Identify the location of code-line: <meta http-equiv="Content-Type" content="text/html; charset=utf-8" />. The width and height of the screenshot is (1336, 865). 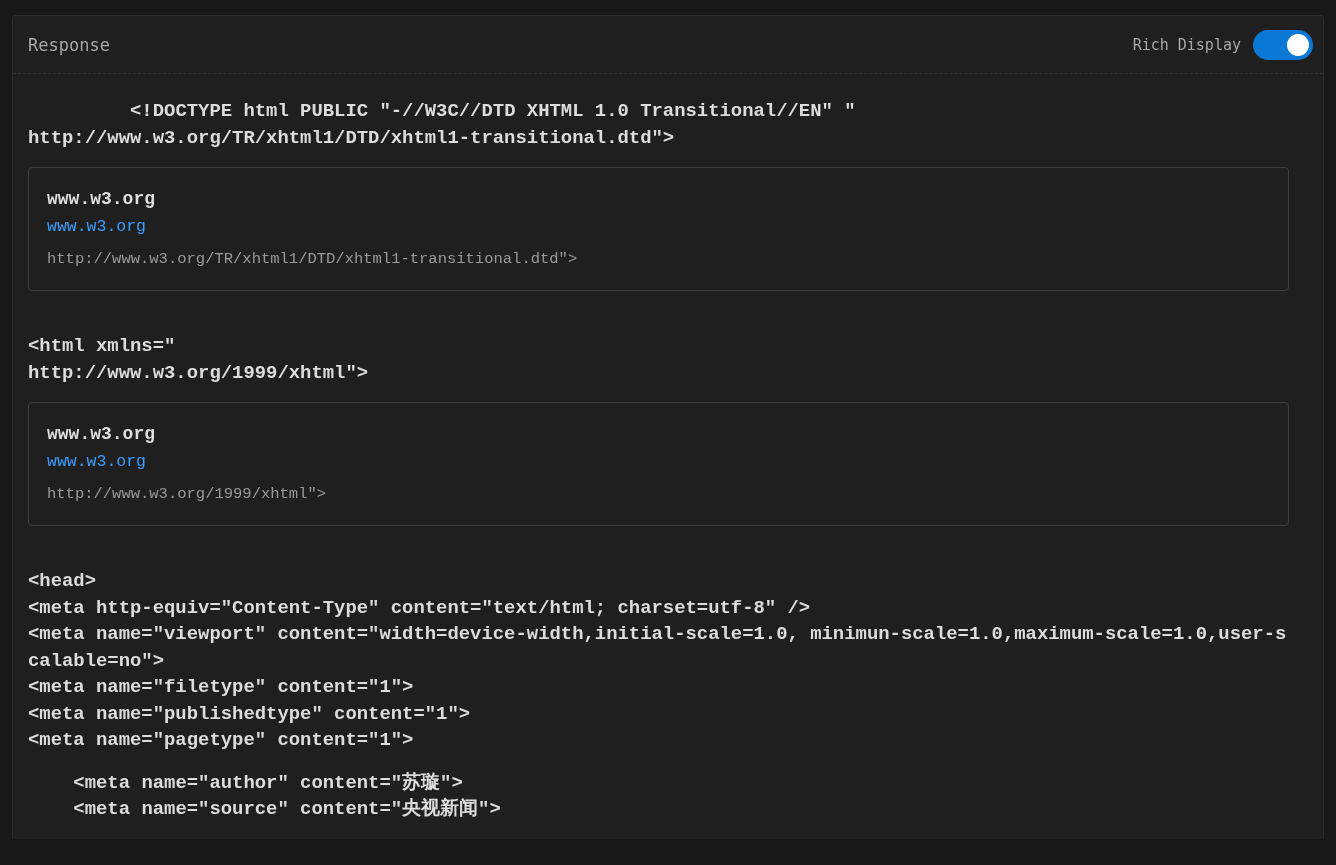
(420, 608).